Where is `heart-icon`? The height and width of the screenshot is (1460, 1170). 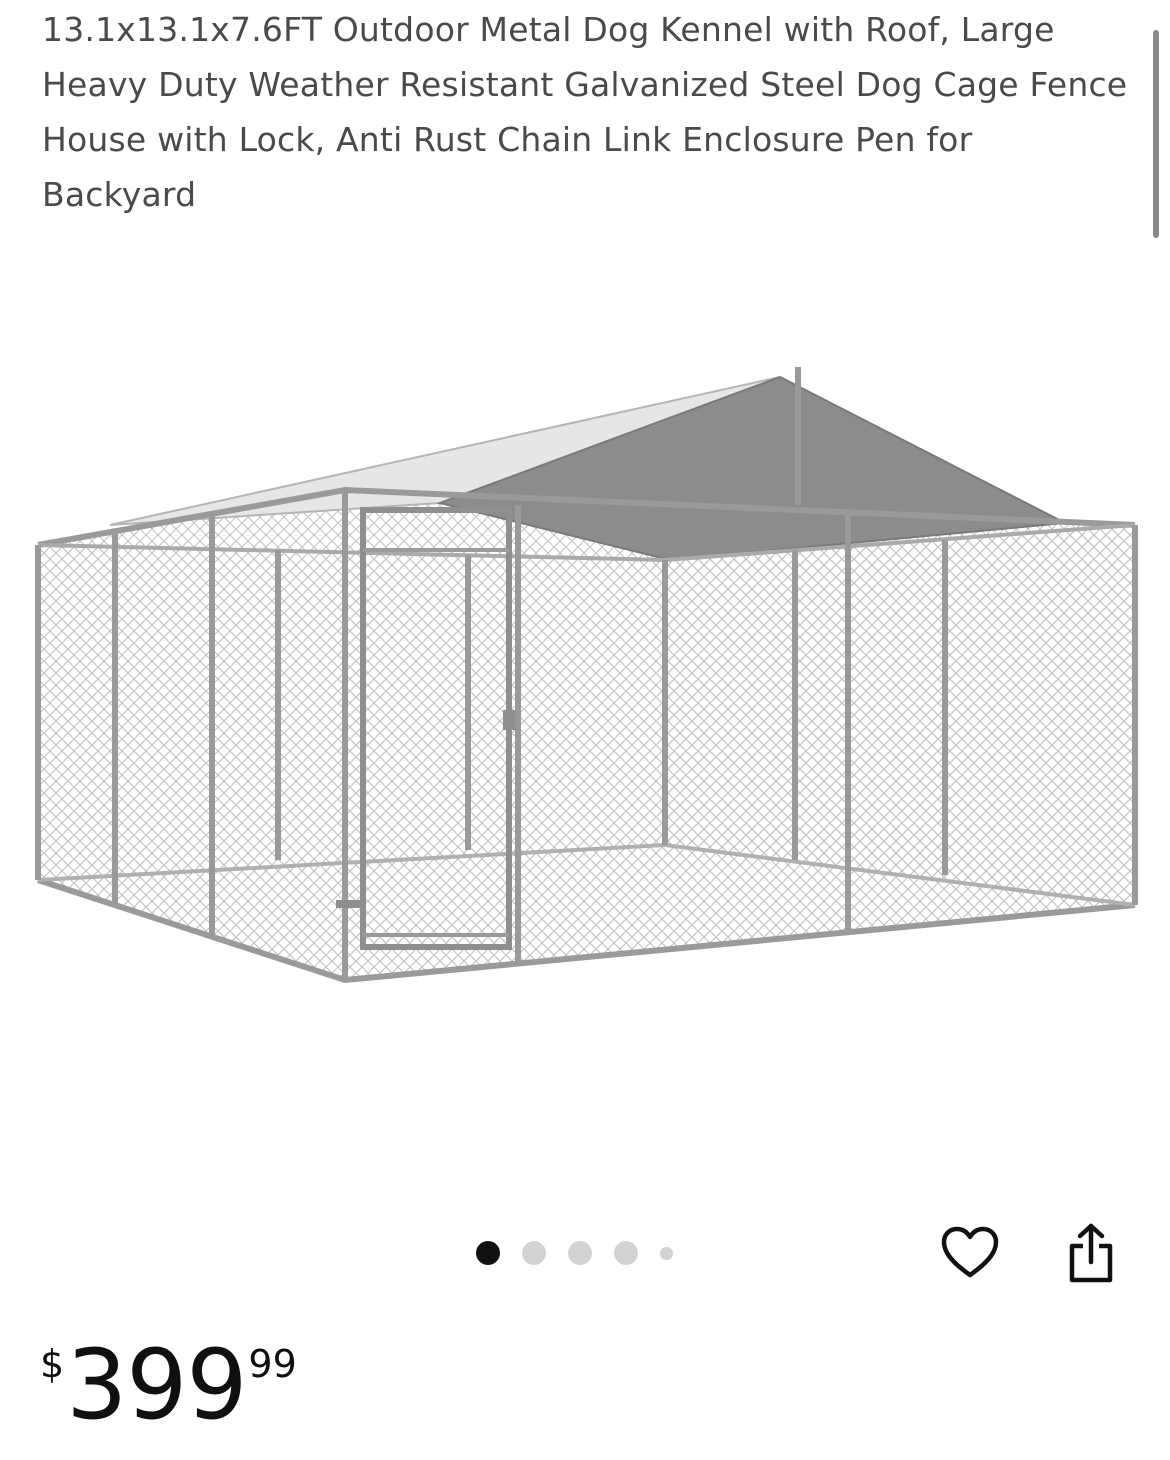
heart-icon is located at coordinates (970, 1252).